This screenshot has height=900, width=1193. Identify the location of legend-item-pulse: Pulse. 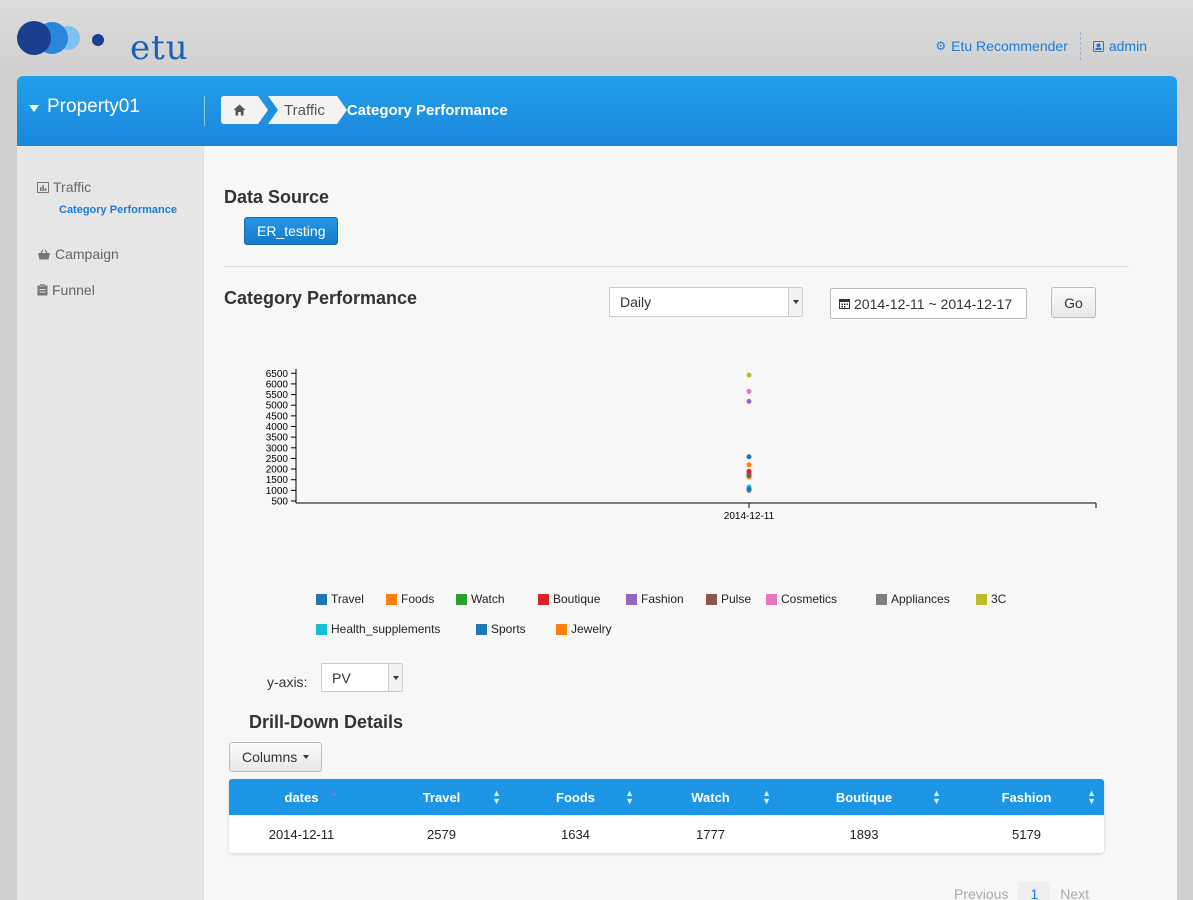
(728, 599).